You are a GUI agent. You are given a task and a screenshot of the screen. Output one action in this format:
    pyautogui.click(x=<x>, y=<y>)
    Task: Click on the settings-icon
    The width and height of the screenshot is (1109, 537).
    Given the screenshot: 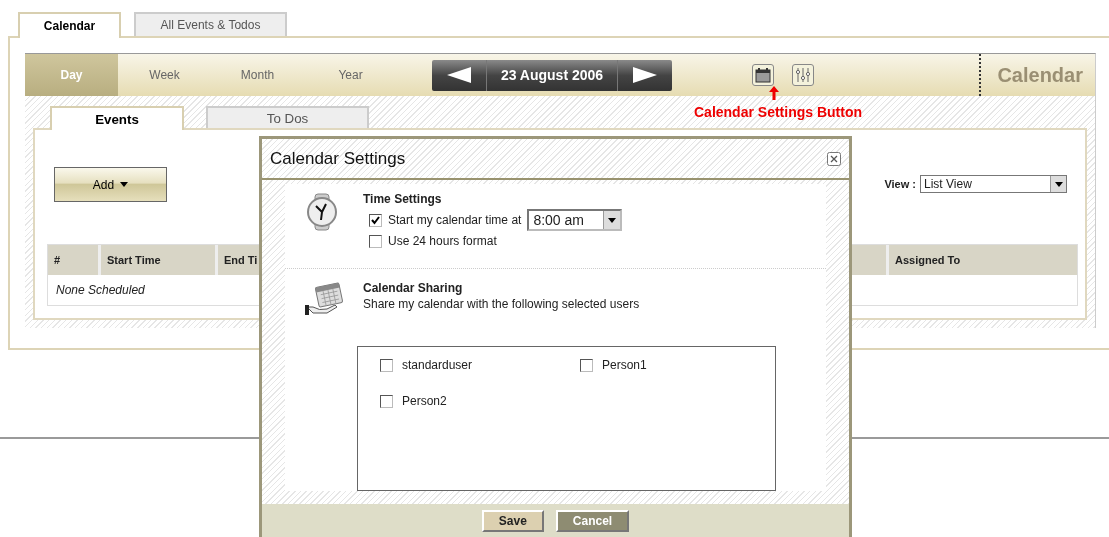 What is the action you would take?
    pyautogui.click(x=803, y=75)
    